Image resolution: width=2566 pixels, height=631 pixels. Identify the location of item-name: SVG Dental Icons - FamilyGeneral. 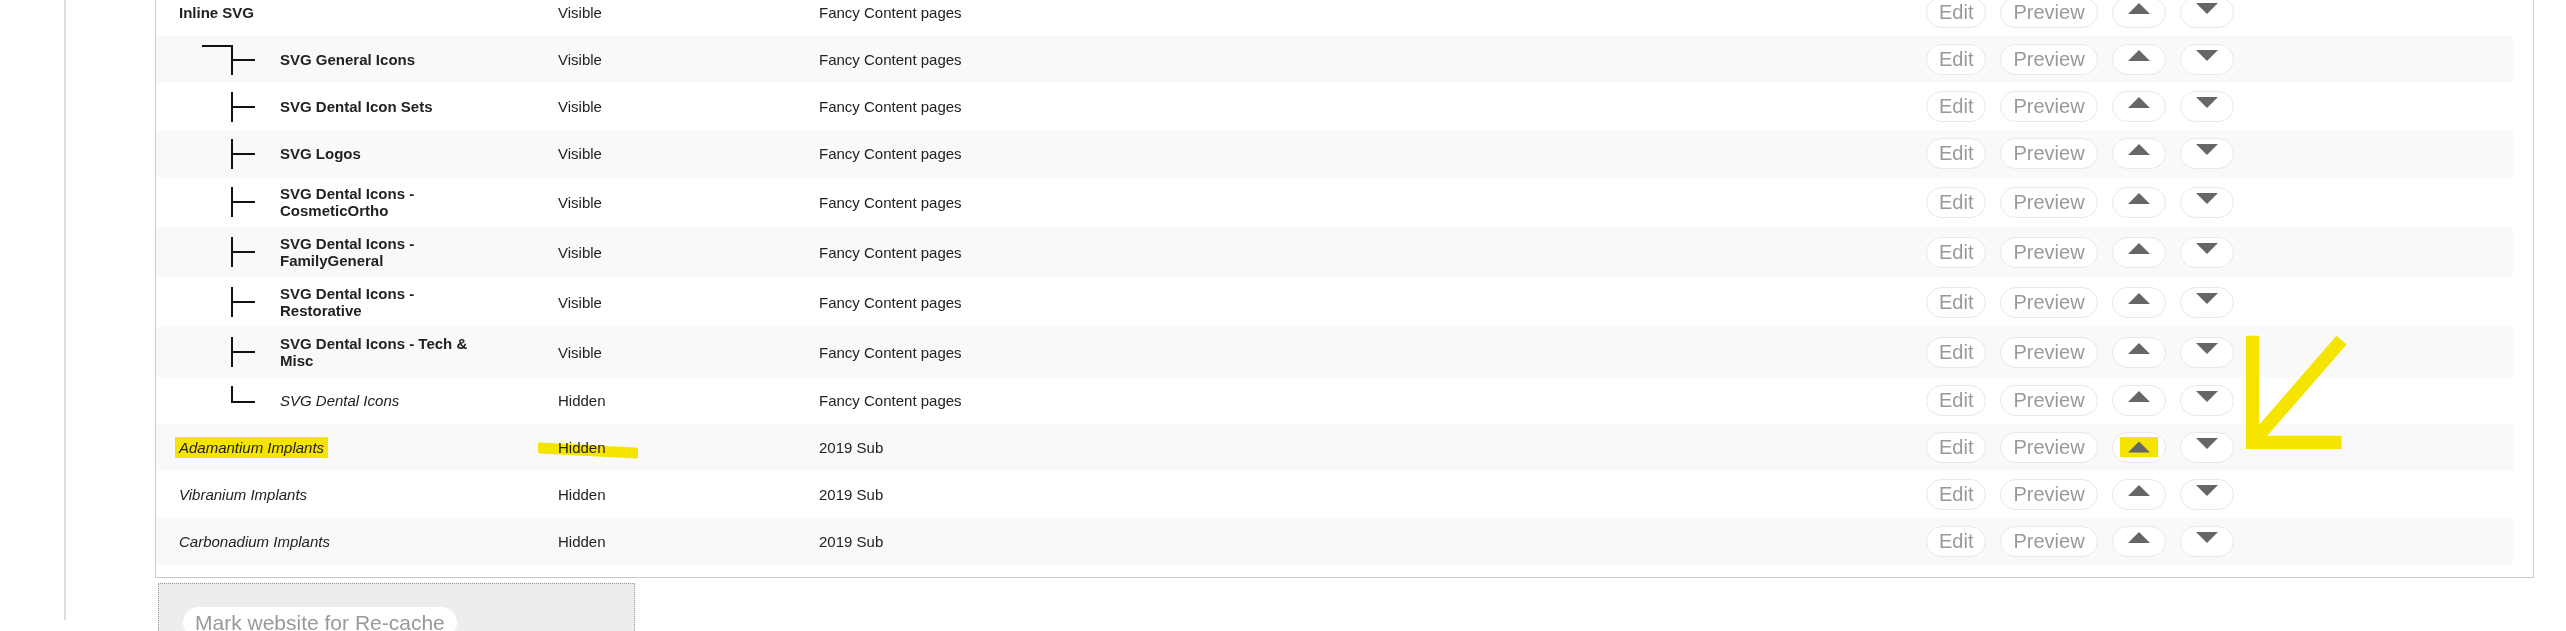
(348, 252).